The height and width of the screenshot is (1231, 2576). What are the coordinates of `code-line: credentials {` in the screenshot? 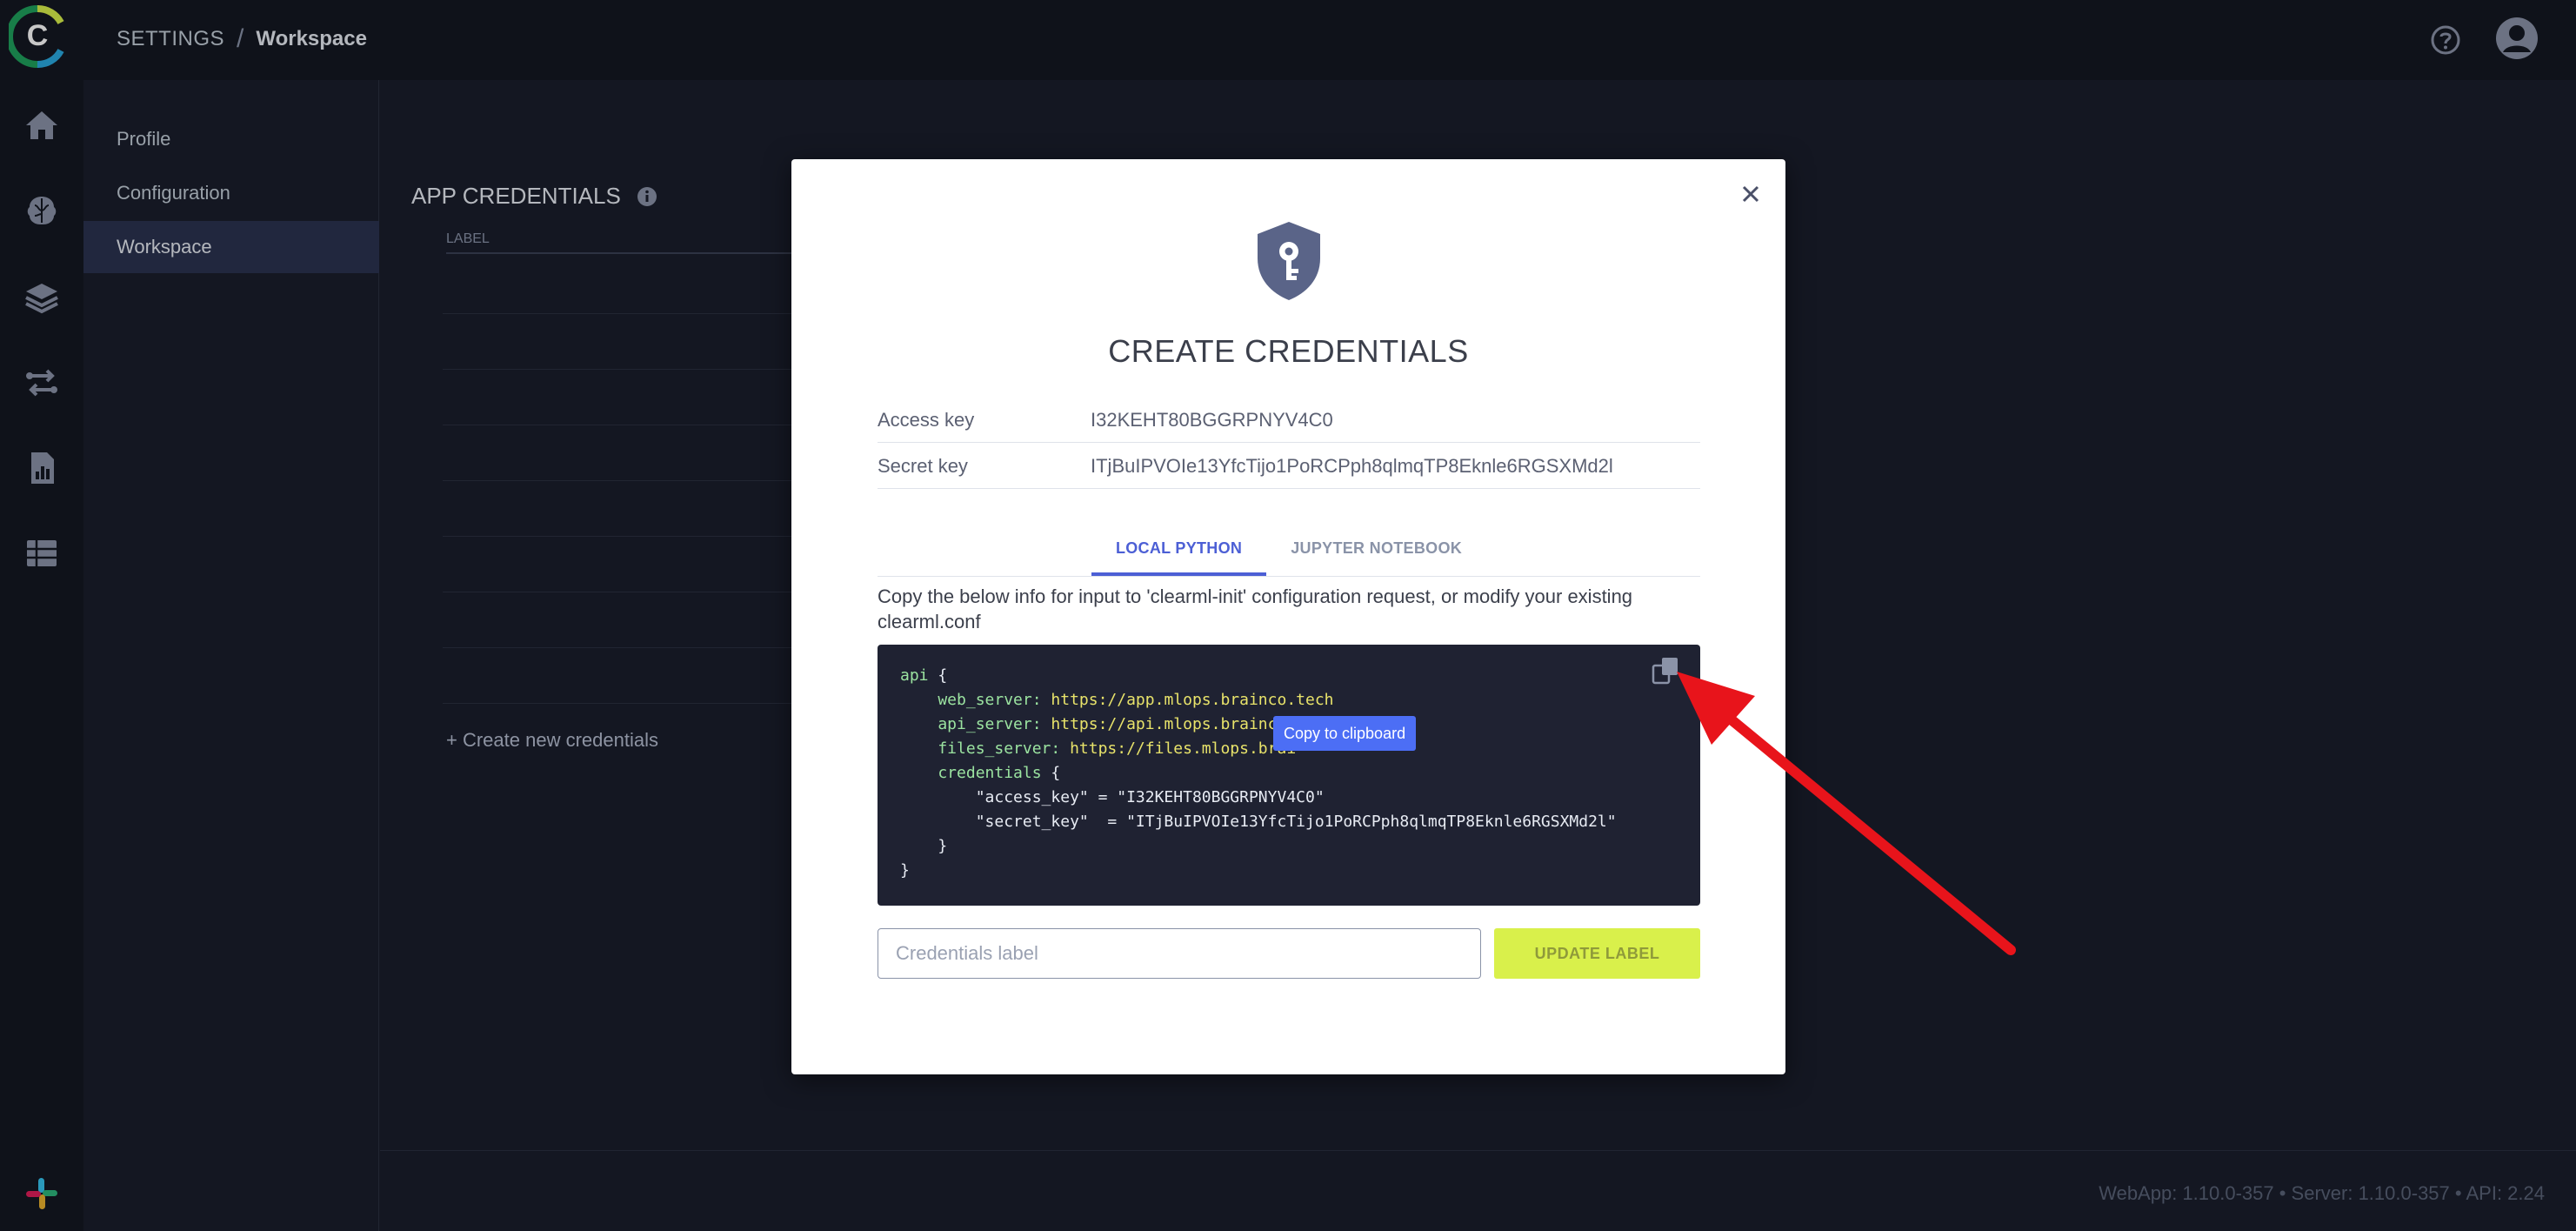 It's located at (1289, 773).